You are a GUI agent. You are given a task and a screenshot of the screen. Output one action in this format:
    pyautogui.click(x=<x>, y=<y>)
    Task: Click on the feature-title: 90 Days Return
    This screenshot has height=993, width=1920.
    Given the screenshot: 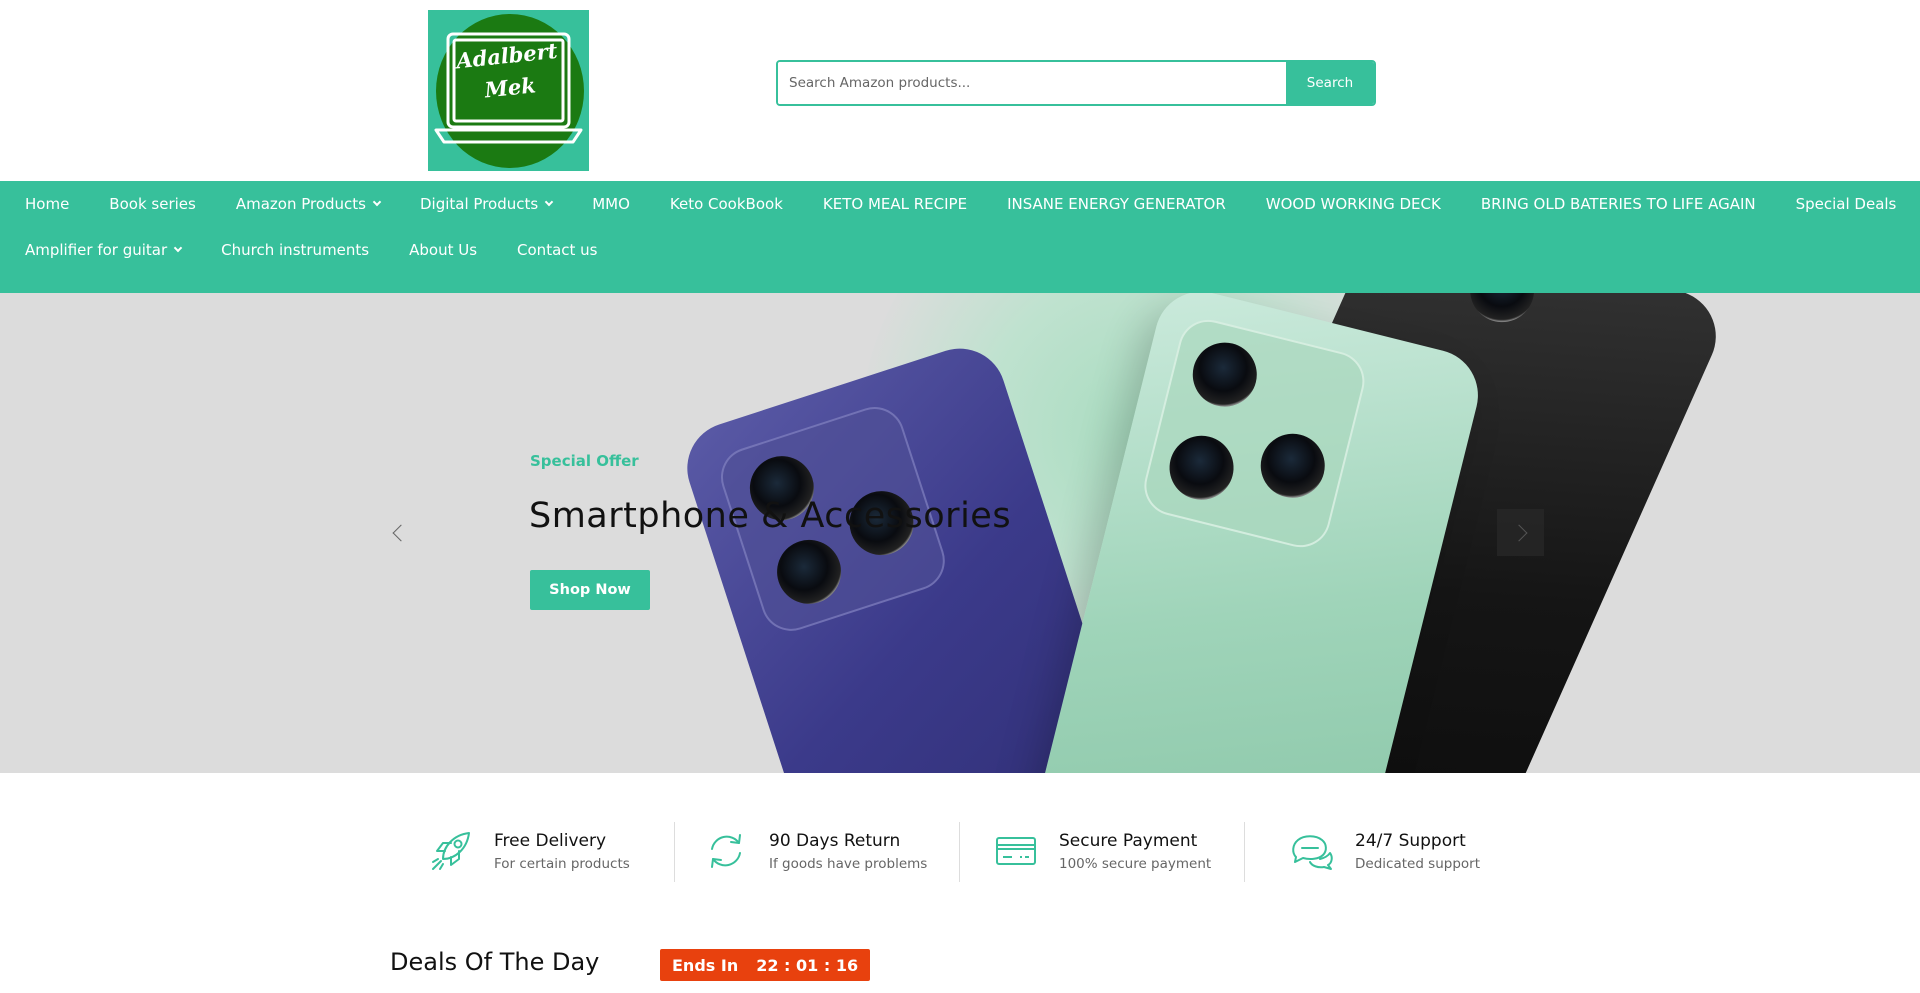 What is the action you would take?
    pyautogui.click(x=835, y=841)
    